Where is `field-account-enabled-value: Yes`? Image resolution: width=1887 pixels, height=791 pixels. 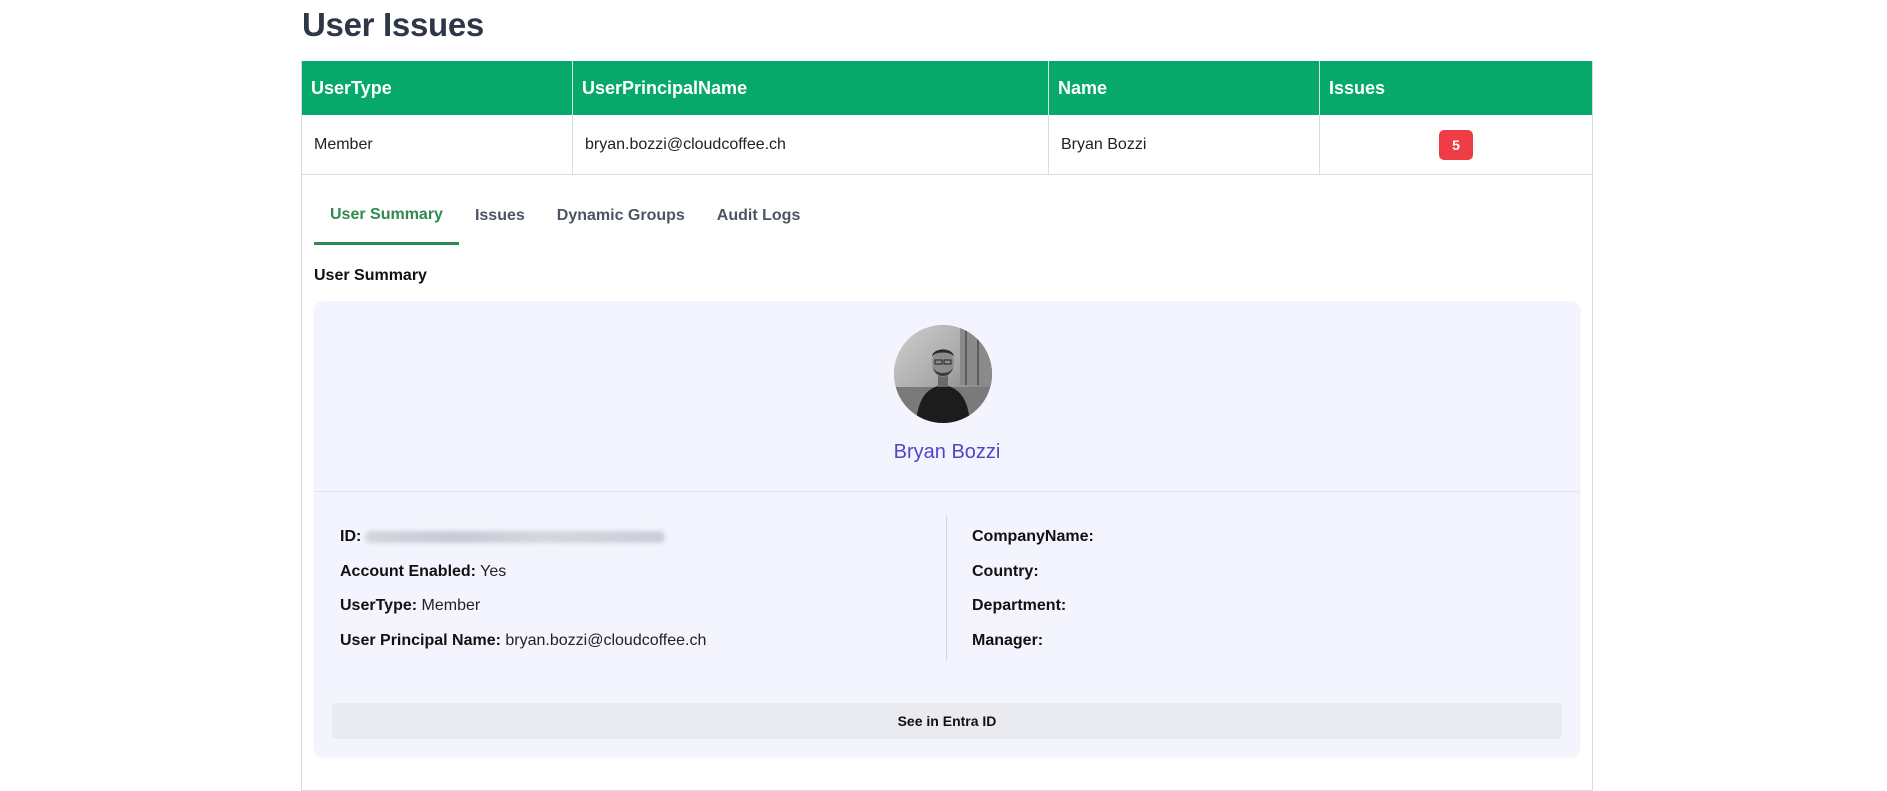
field-account-enabled-value: Yes is located at coordinates (493, 571).